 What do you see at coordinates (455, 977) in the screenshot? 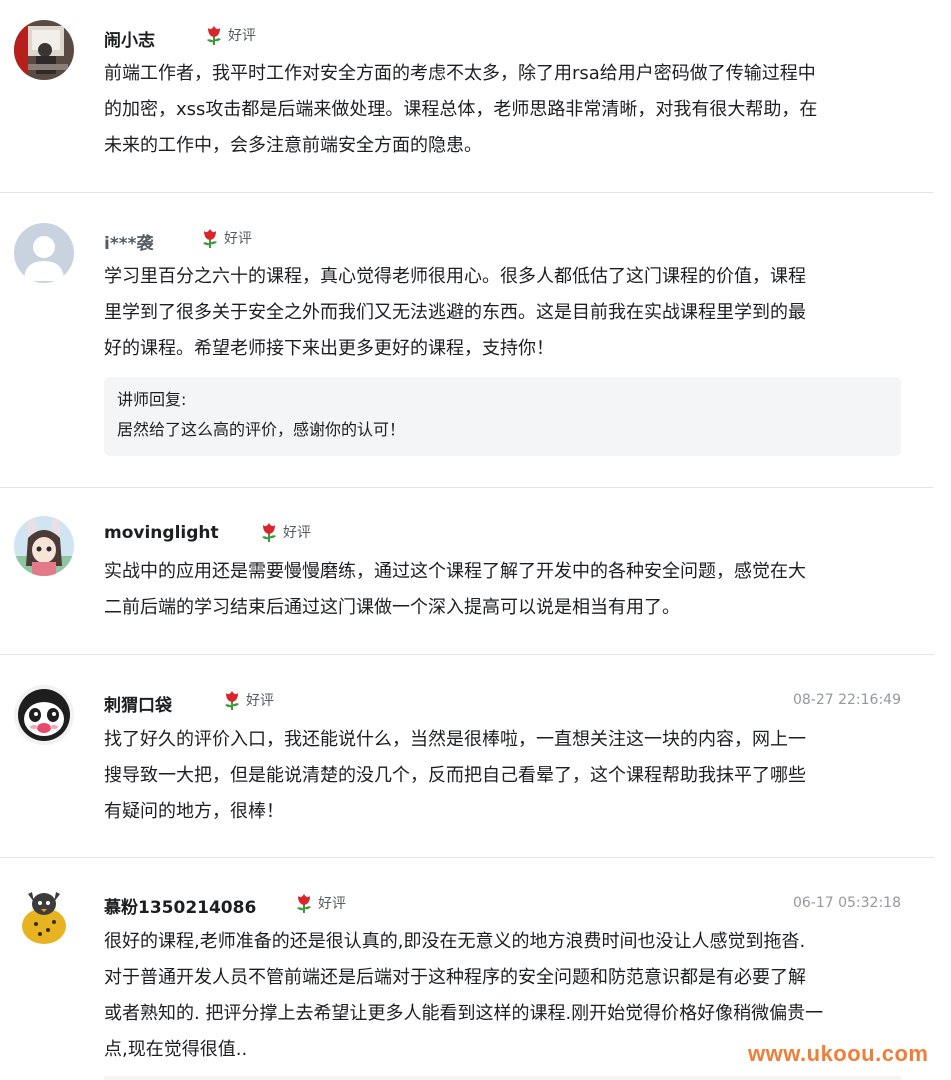
I see `review-line: 对于普通开发人员不管前端还是后端对于这种程序的安全问题和防范意识都是有必要了解` at bounding box center [455, 977].